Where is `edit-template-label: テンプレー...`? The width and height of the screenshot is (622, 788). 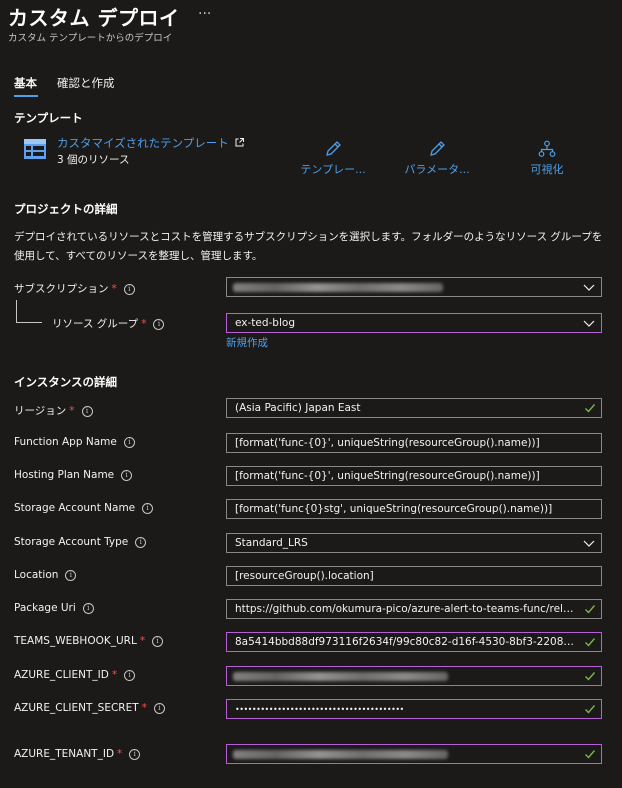
edit-template-label: テンプレー... is located at coordinates (333, 169).